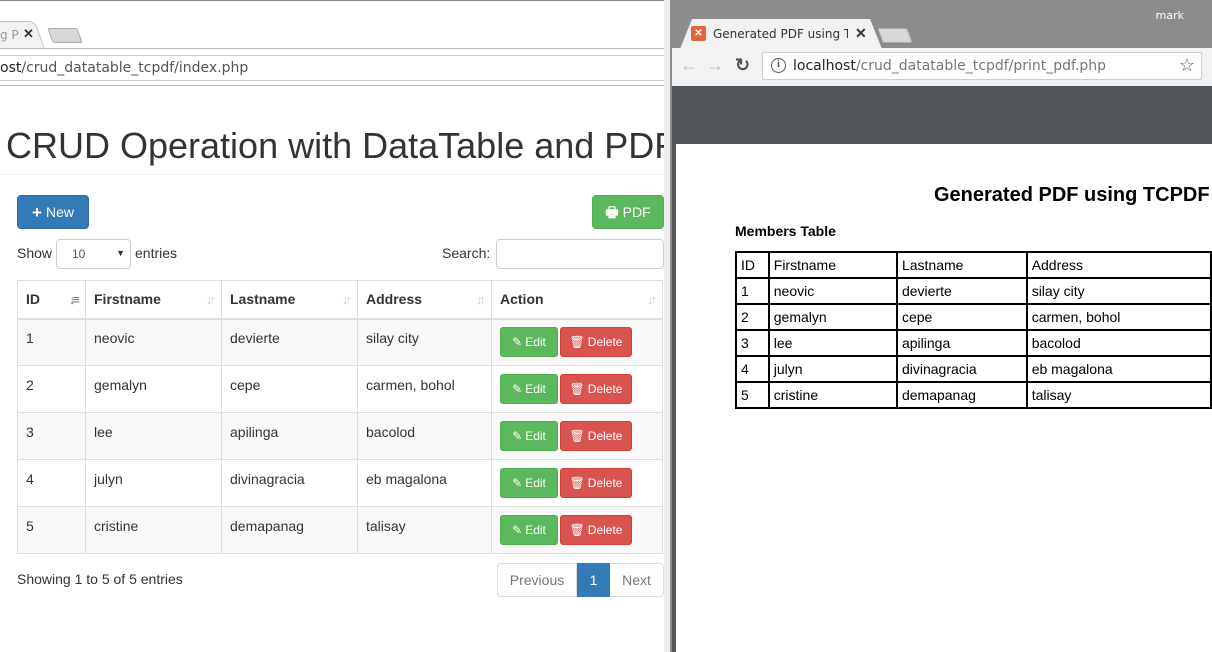  I want to click on pdf-cell: demapanag, so click(961, 395).